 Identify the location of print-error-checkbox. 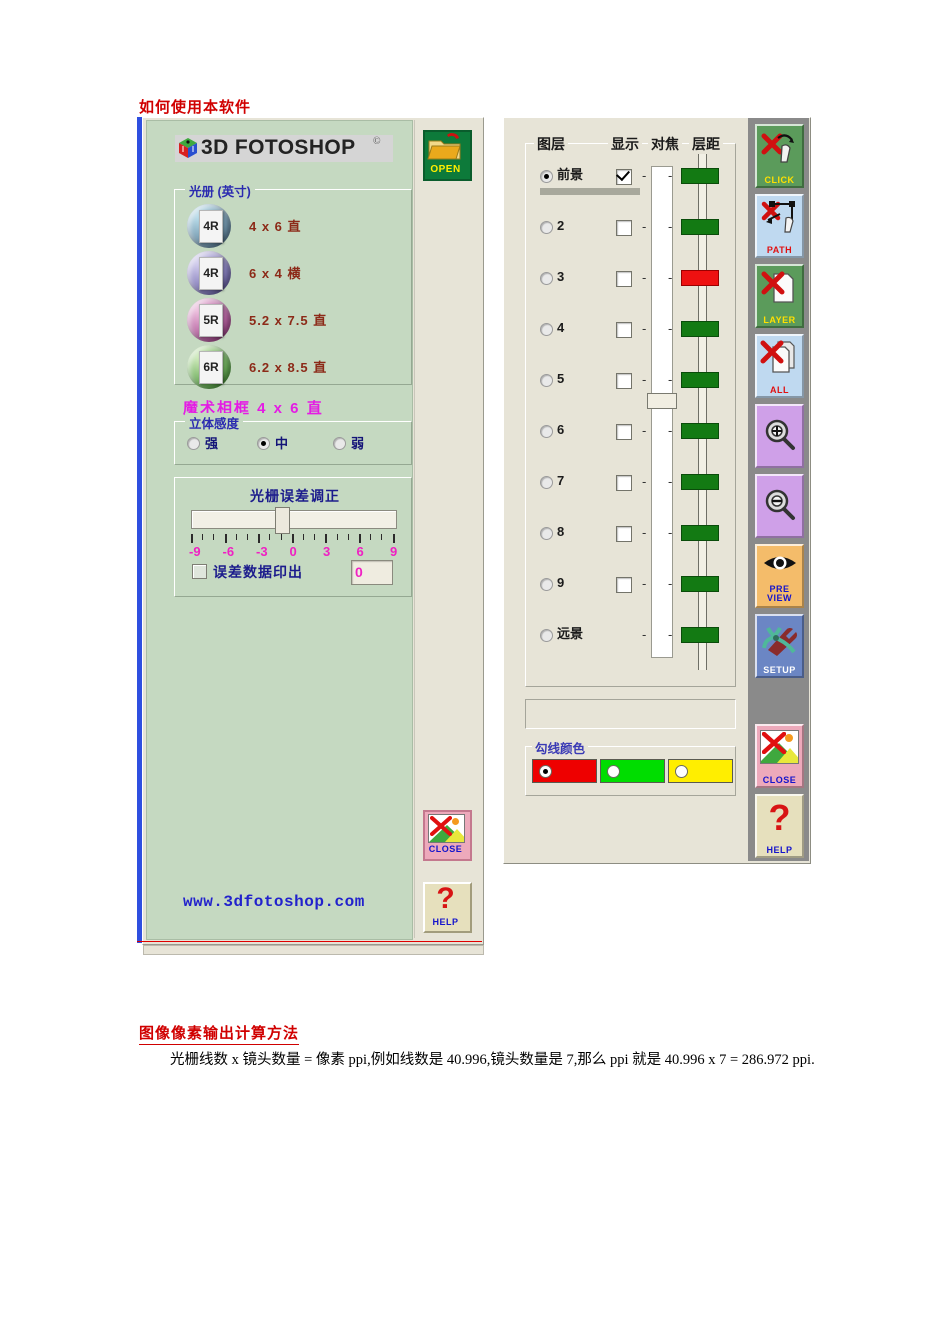
(199, 571).